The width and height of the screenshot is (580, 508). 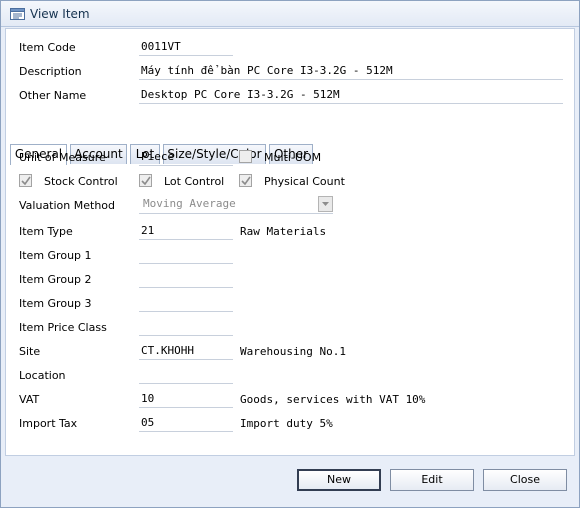 What do you see at coordinates (42, 375) in the screenshot?
I see `location-label: Location` at bounding box center [42, 375].